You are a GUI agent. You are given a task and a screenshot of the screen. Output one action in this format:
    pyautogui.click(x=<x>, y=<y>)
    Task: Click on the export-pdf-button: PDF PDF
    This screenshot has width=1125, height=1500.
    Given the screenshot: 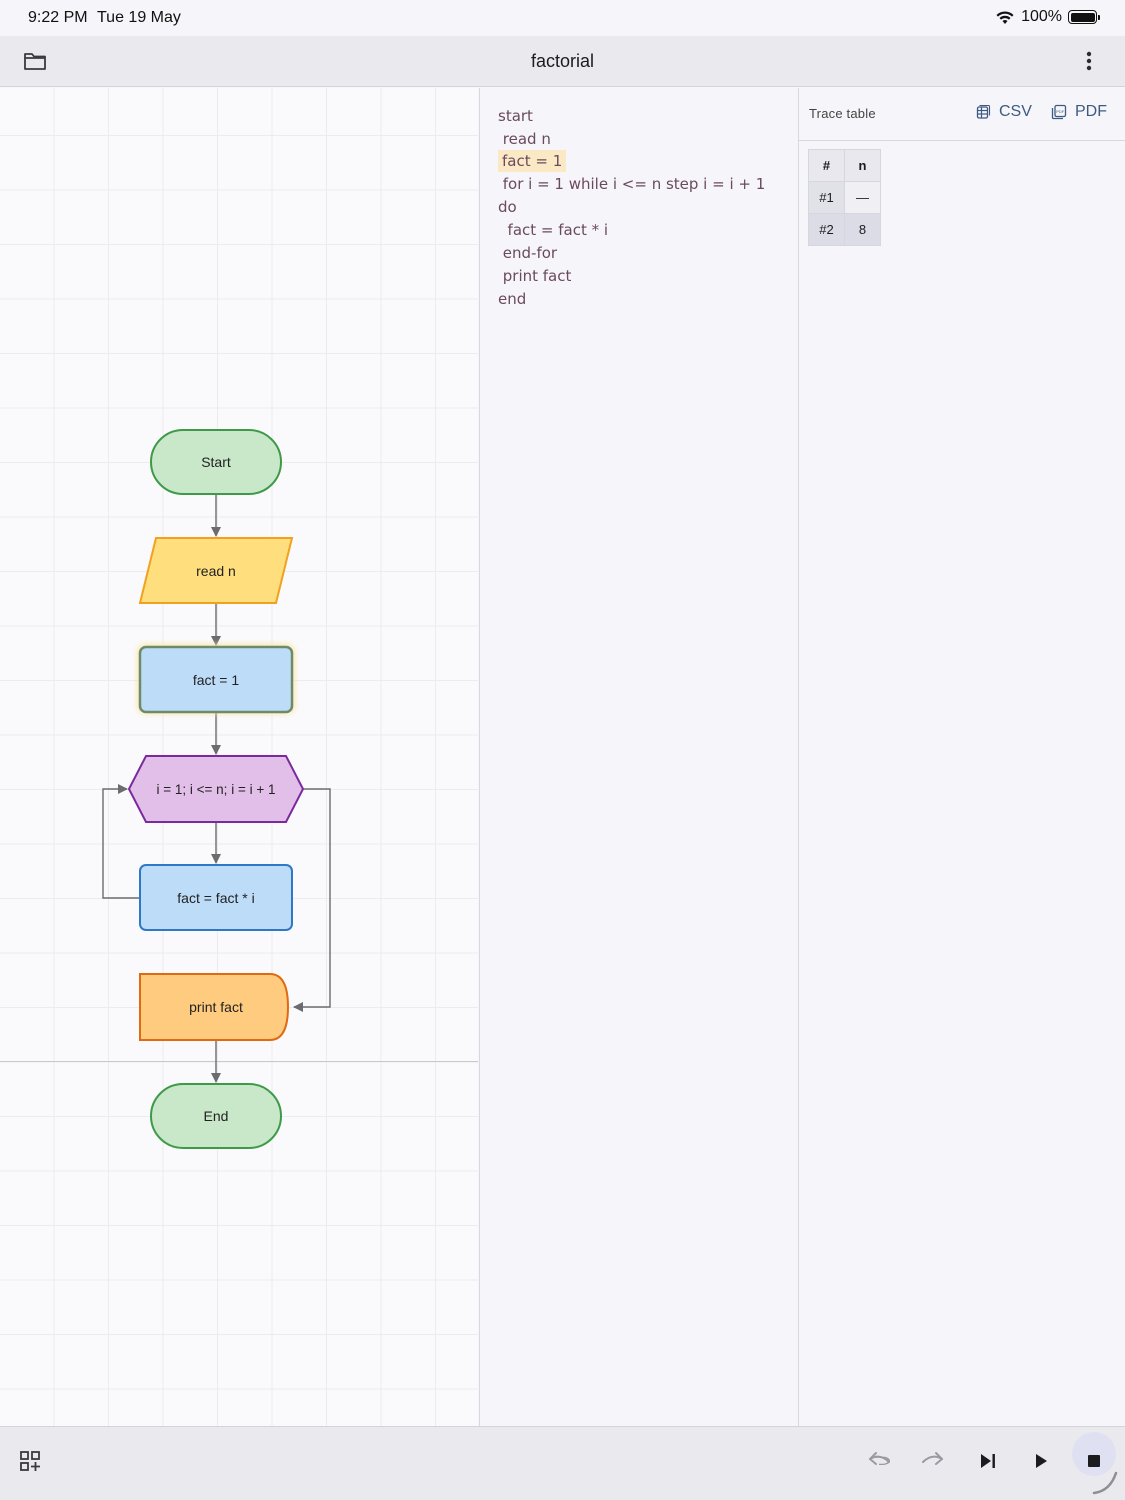 What is the action you would take?
    pyautogui.click(x=1079, y=112)
    